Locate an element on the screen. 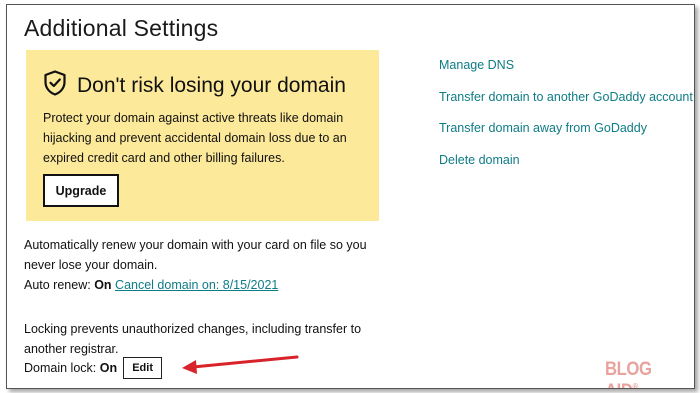 The height and width of the screenshot is (393, 700). page-title: Additional Settings is located at coordinates (121, 28).